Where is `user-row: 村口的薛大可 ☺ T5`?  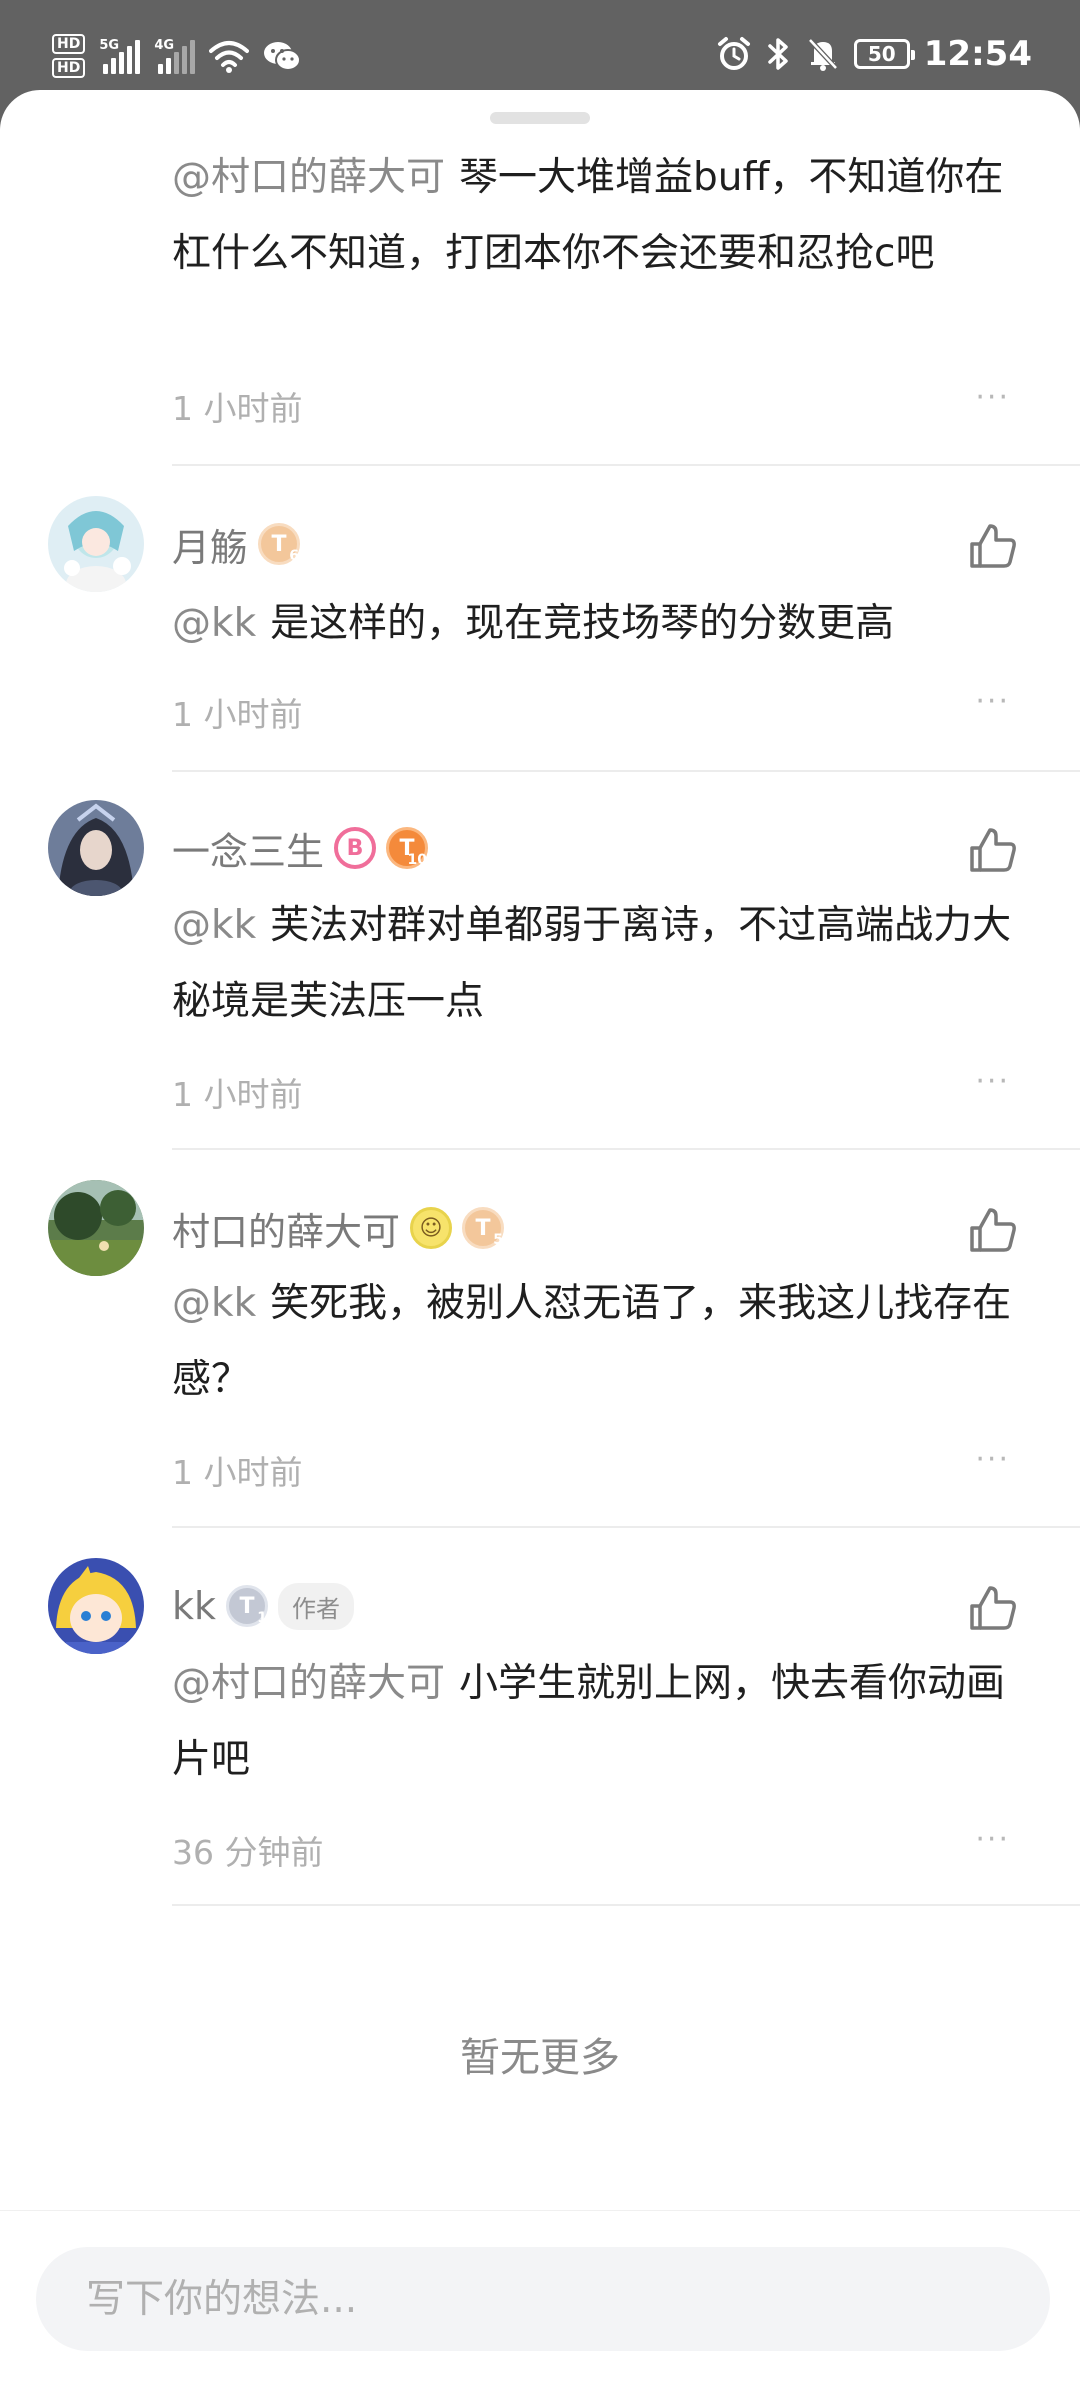 user-row: 村口的薛大可 ☺ T5 is located at coordinates (338, 1228).